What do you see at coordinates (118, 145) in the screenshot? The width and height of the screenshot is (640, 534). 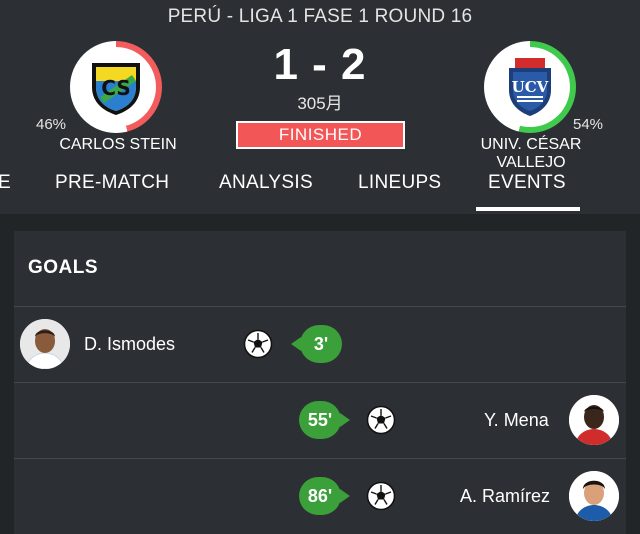 I see `home-team-name: CARLOS STEIN` at bounding box center [118, 145].